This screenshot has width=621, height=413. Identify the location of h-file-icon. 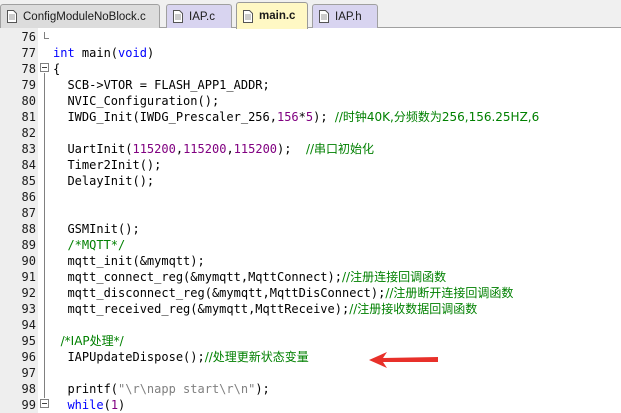
(324, 16).